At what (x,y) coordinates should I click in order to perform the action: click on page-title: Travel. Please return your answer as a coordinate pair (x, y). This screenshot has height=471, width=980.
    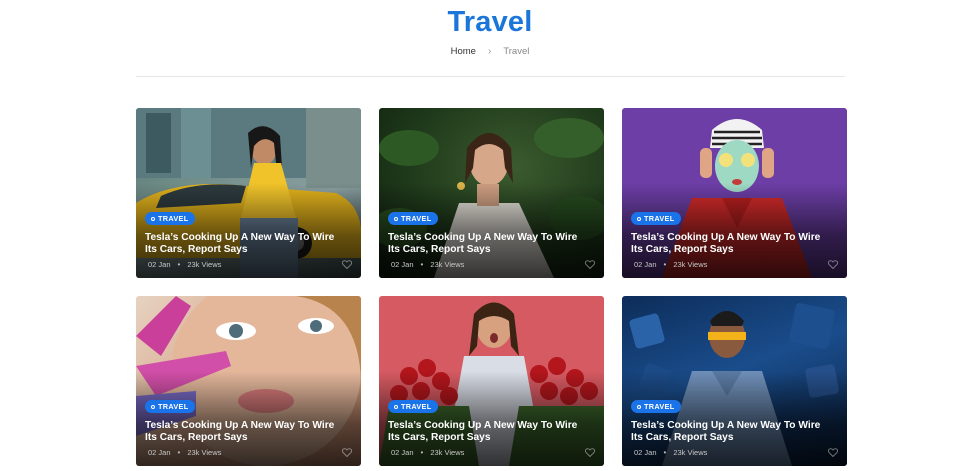
    Looking at the image, I should click on (490, 22).